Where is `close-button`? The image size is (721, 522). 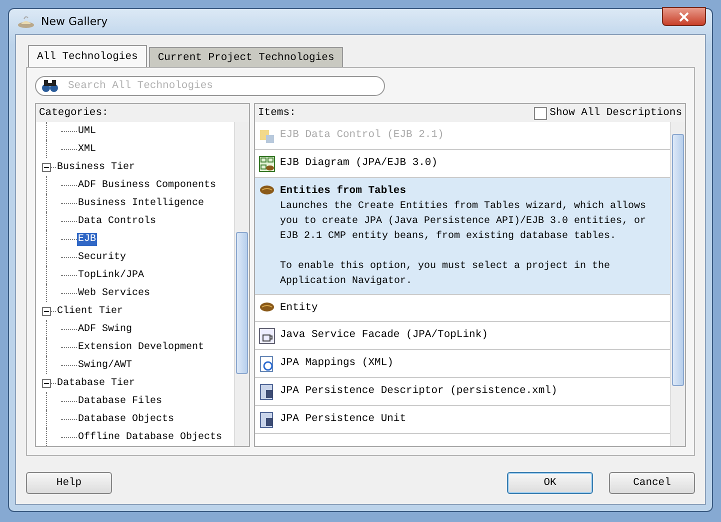
close-button is located at coordinates (684, 16).